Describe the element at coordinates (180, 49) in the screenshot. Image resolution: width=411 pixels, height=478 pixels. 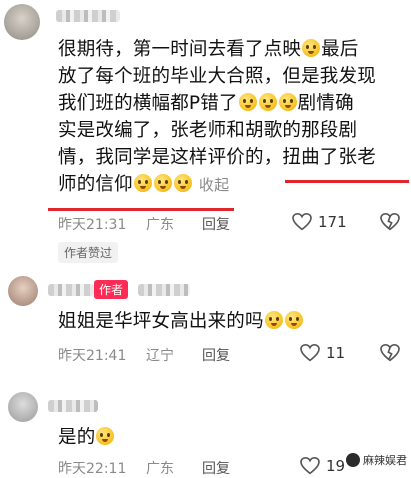
I see `comment-line: 很期待，第一时间去看了点映` at that location.